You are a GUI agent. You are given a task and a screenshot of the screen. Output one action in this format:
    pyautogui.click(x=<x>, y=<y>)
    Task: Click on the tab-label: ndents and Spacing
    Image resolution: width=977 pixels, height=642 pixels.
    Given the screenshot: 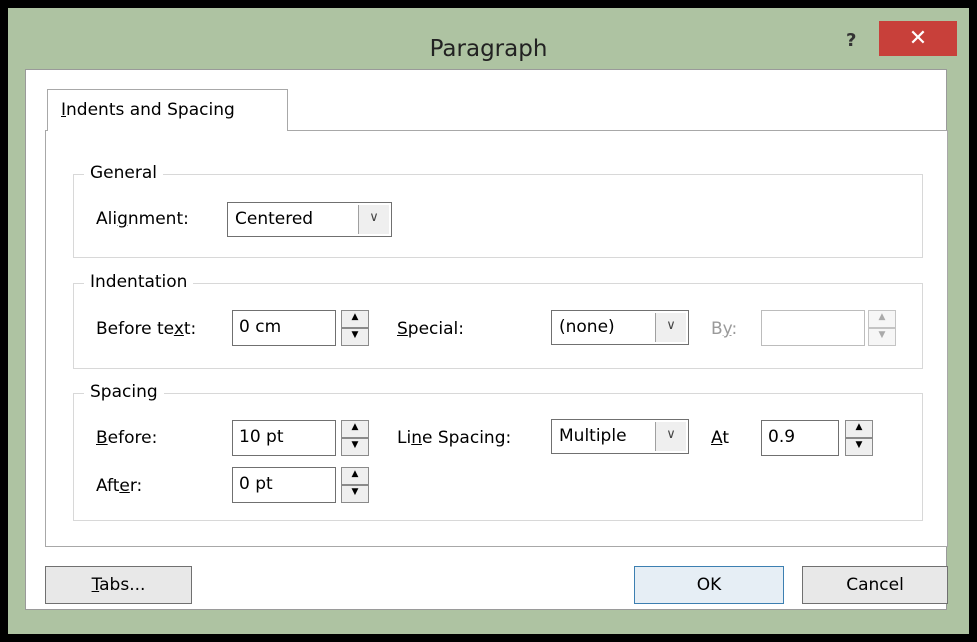 What is the action you would take?
    pyautogui.click(x=150, y=110)
    